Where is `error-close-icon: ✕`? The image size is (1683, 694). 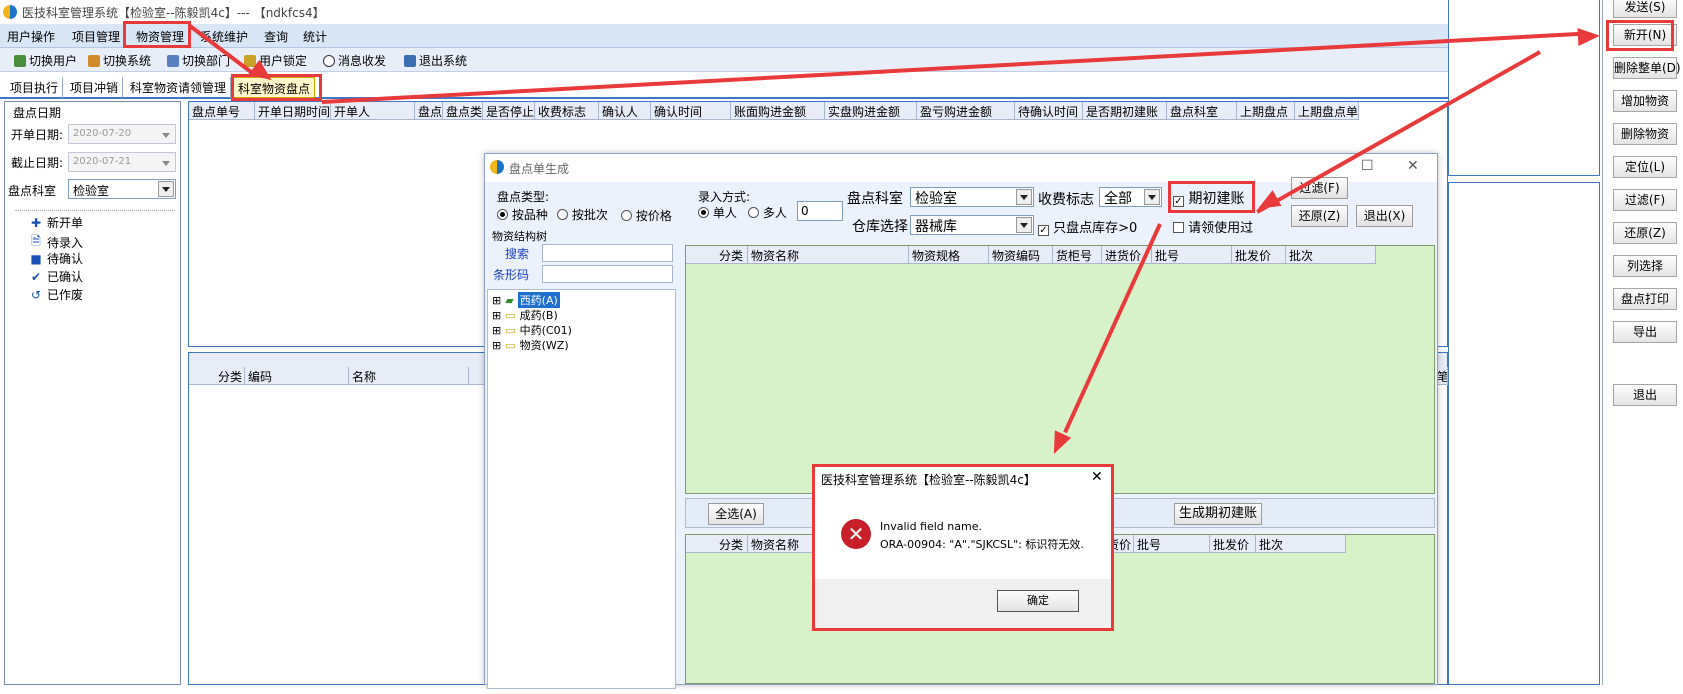
error-close-icon: ✕ is located at coordinates (1097, 477).